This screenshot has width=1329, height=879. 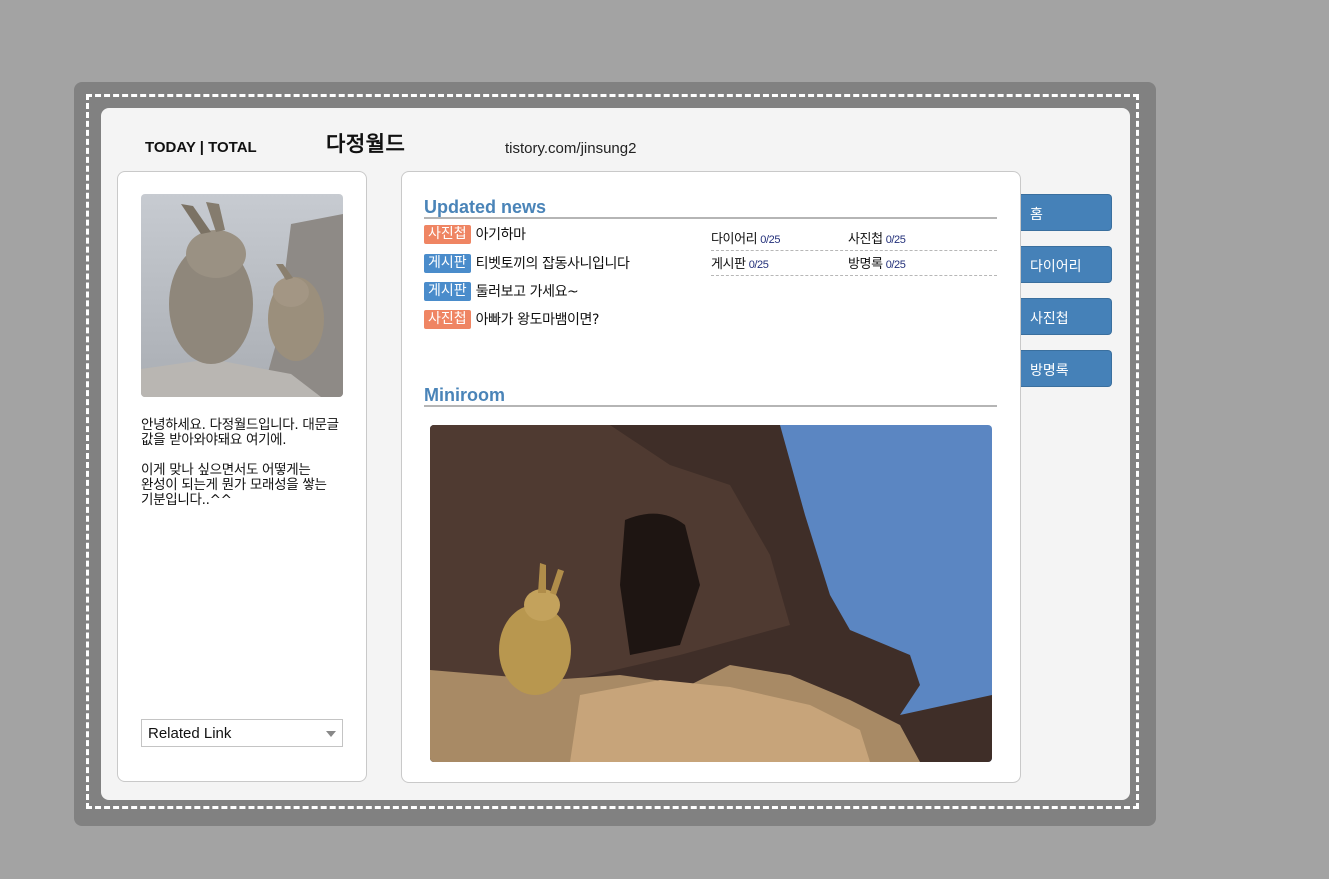 What do you see at coordinates (1066, 264) in the screenshot?
I see `tab-diary: 다이어리` at bounding box center [1066, 264].